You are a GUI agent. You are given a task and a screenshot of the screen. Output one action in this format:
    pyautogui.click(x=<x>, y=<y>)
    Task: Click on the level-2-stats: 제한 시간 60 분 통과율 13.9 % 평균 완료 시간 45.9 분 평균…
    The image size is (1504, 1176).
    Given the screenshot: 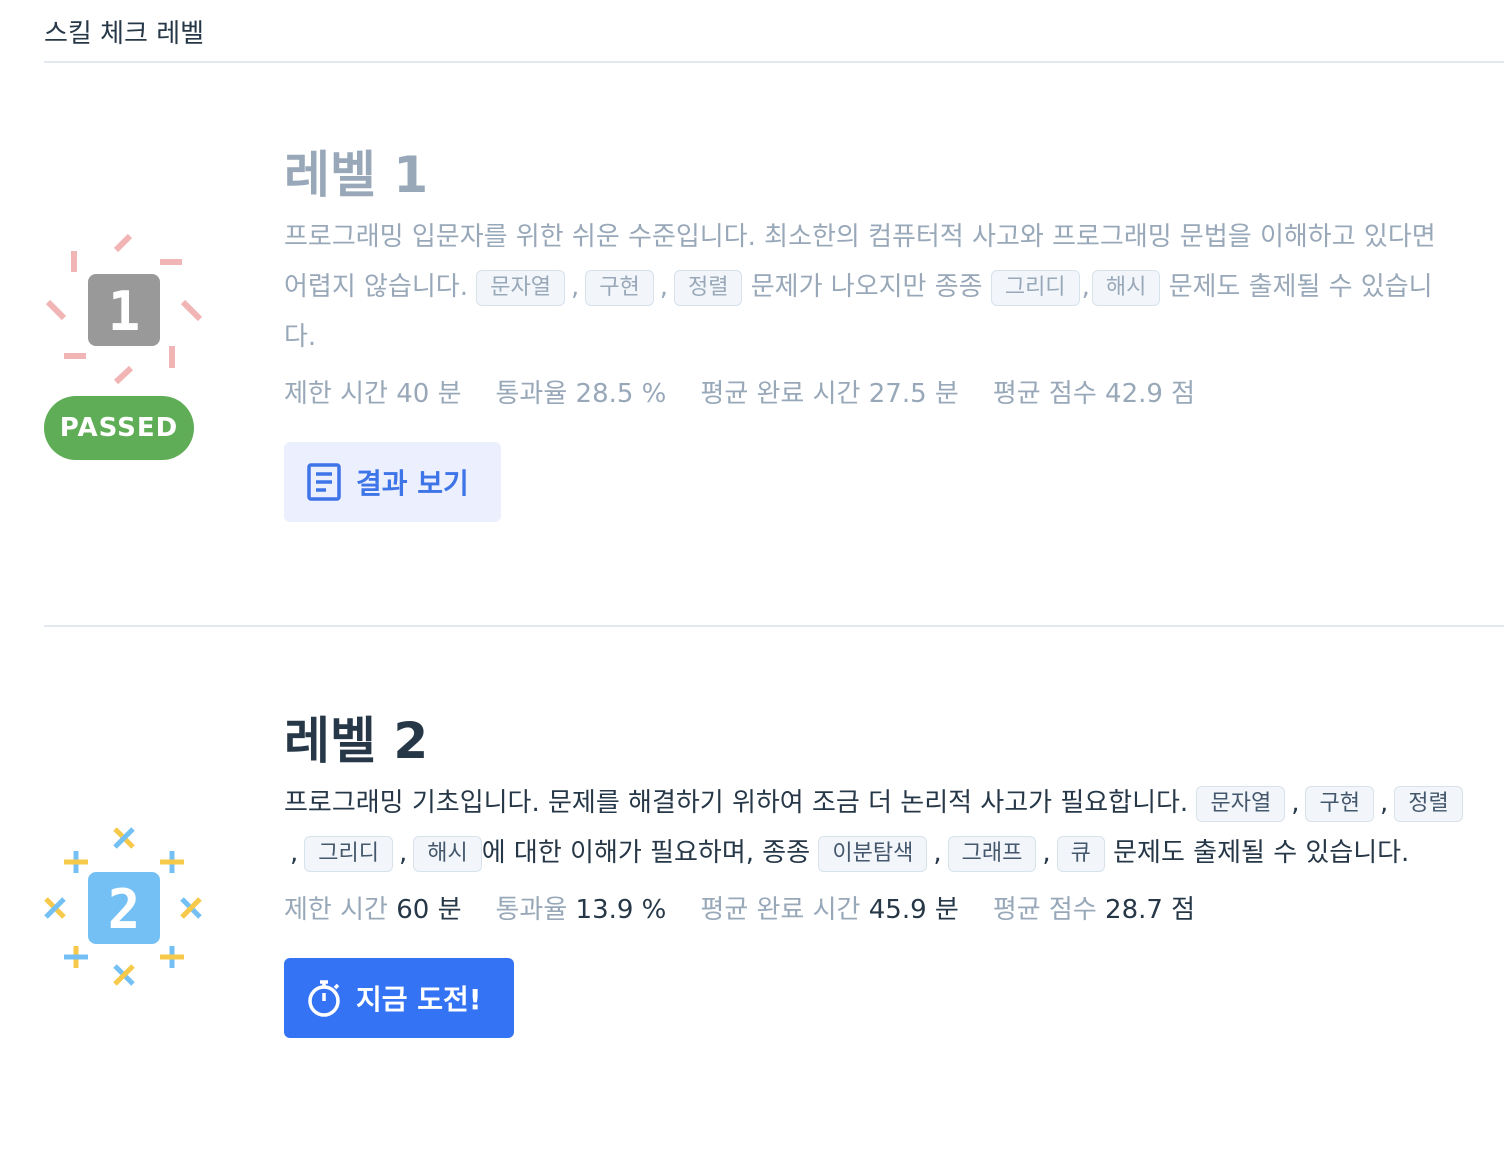 What is the action you would take?
    pyautogui.click(x=874, y=910)
    